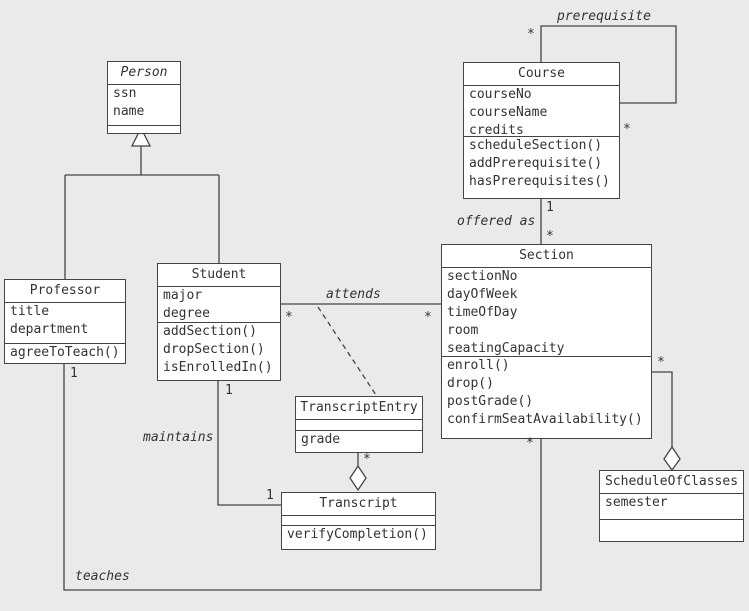 Image resolution: width=749 pixels, height=611 pixels. What do you see at coordinates (353, 294) in the screenshot?
I see `association-label-attends: attends` at bounding box center [353, 294].